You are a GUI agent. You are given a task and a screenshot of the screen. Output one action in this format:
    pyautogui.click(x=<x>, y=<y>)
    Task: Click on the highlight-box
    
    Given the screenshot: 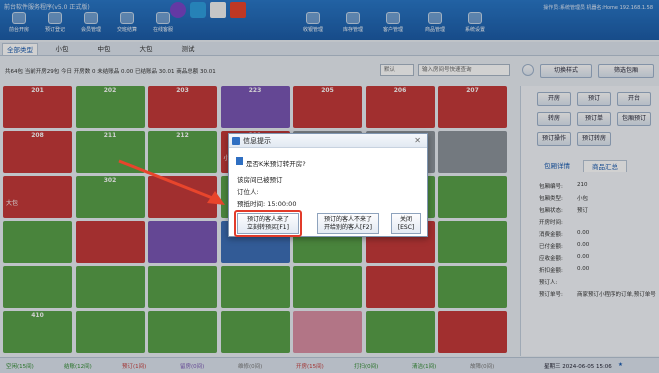 What is the action you would take?
    pyautogui.click(x=268, y=223)
    